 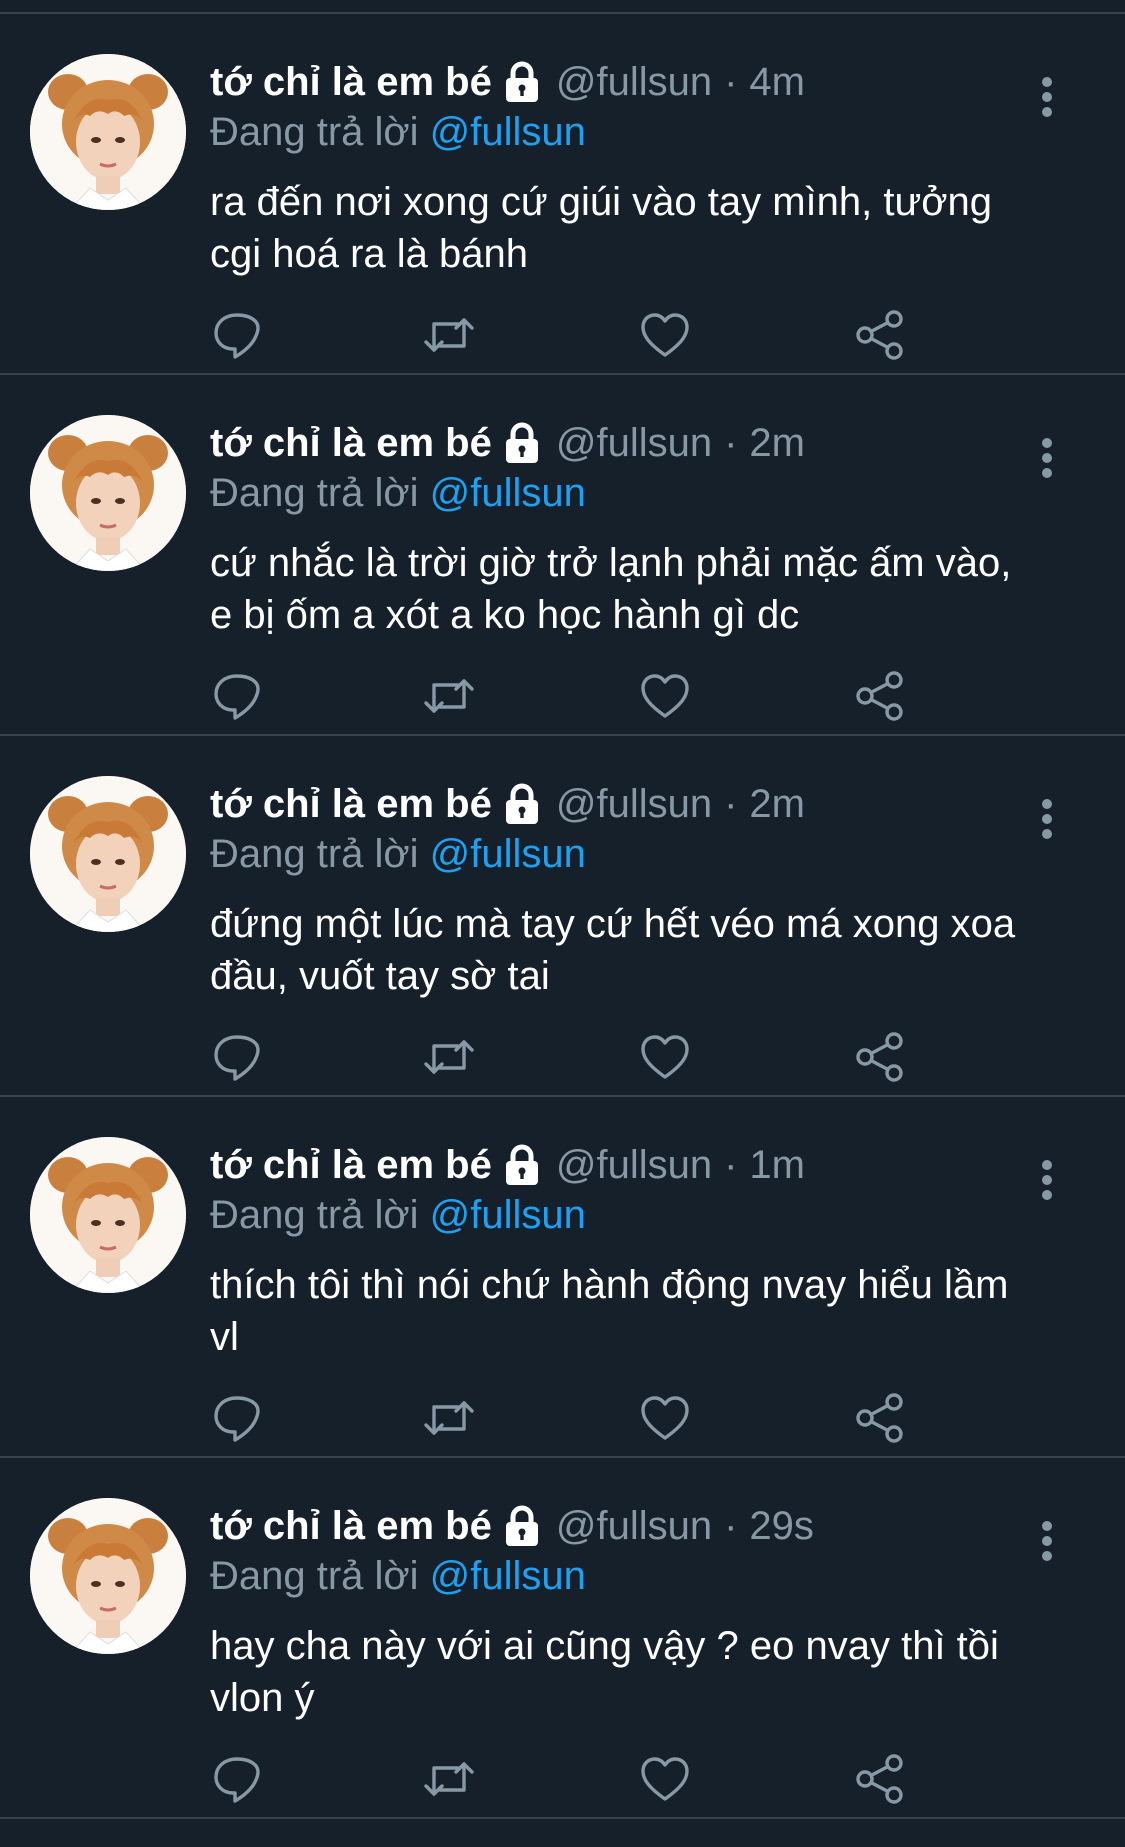 I want to click on tweet-header: tớ chỉ là em bé @fullsun · 29s, so click(x=625, y=1526).